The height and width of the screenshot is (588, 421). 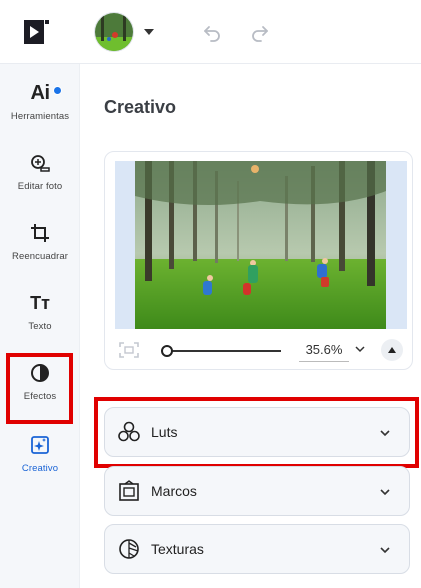 I want to click on play-logo-icon, so click(x=37, y=32).